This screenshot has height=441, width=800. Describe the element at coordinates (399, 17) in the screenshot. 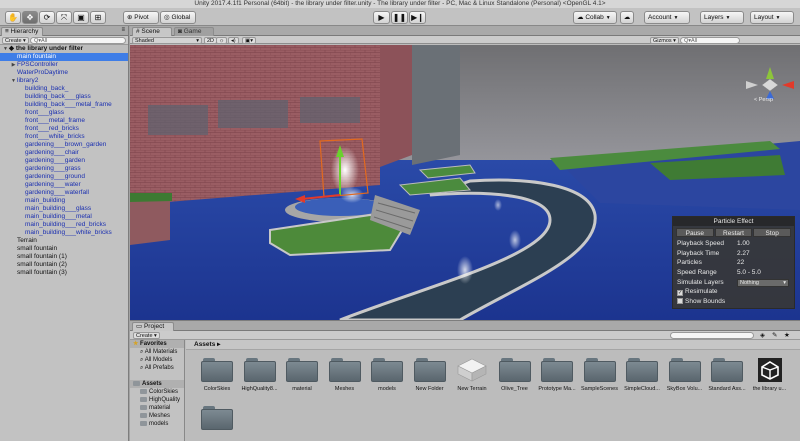

I see `pause-button: ❚❚` at that location.